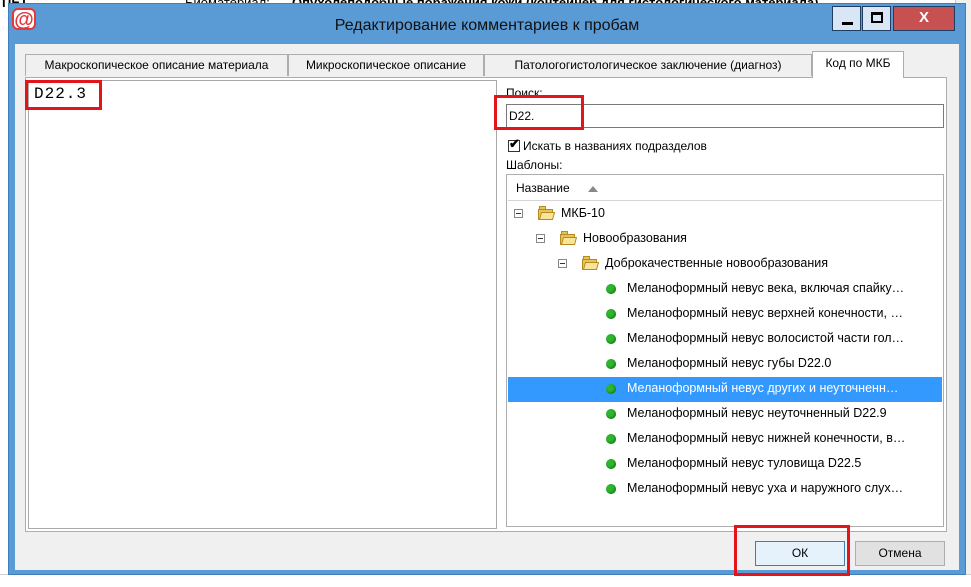 The height and width of the screenshot is (587, 971). Describe the element at coordinates (725, 116) in the screenshot. I see `search-input: D22.` at that location.